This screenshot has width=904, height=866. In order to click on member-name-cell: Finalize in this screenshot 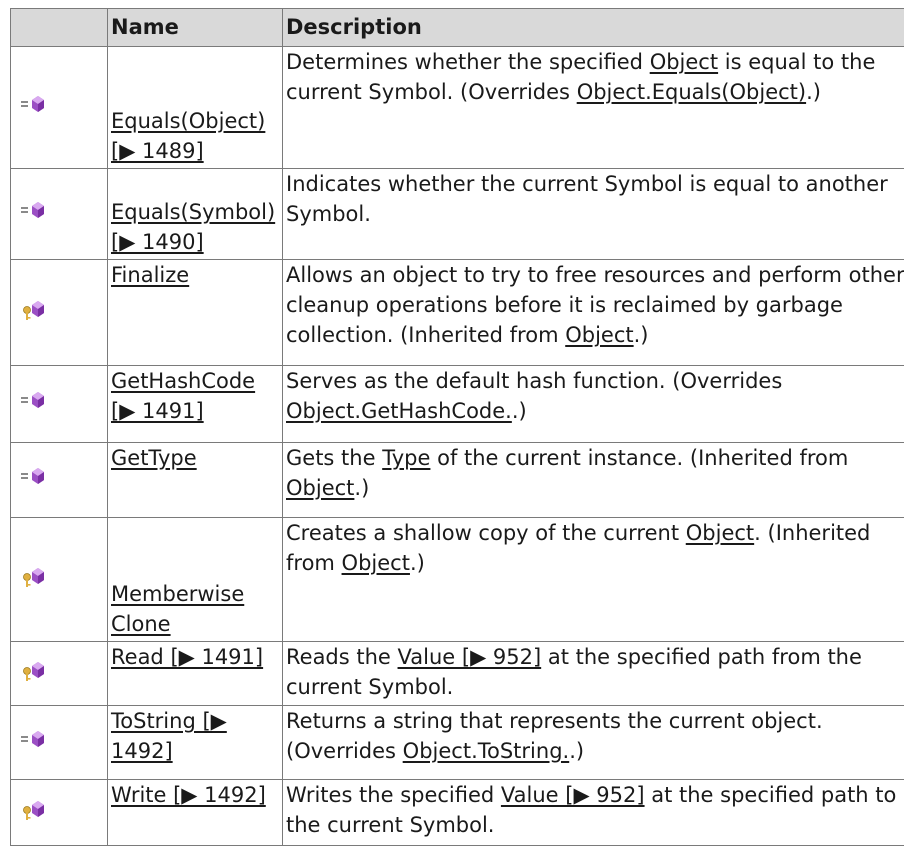, I will do `click(195, 312)`.